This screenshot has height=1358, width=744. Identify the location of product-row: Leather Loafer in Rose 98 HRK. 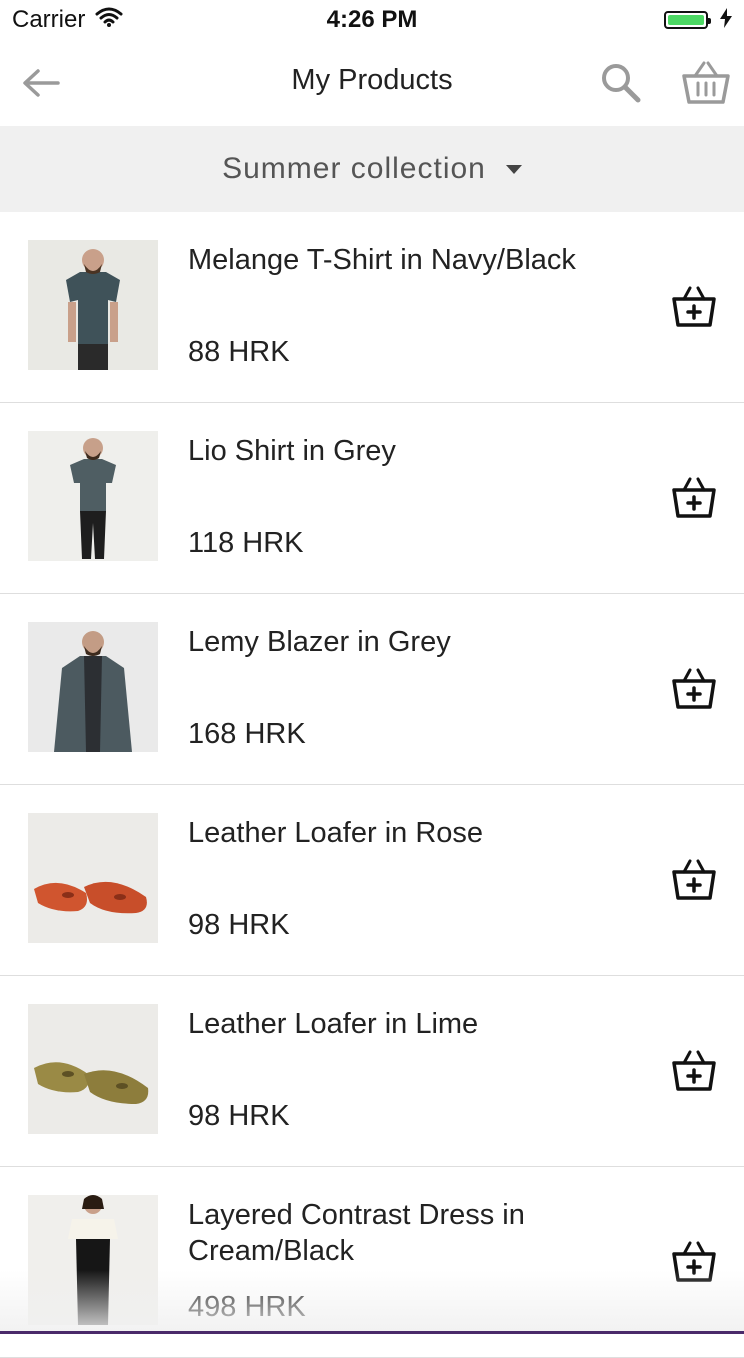
(372, 880).